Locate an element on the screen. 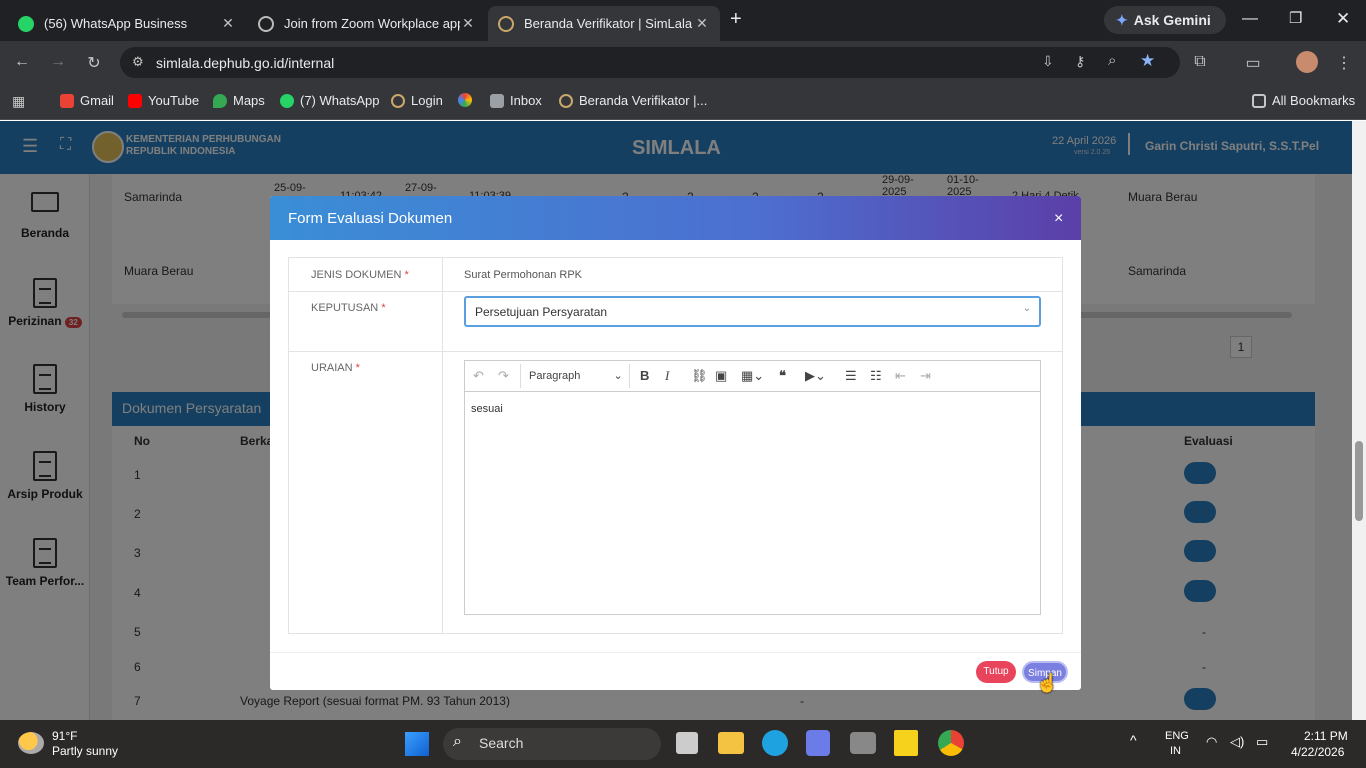  italic-icon: I is located at coordinates (667, 376).